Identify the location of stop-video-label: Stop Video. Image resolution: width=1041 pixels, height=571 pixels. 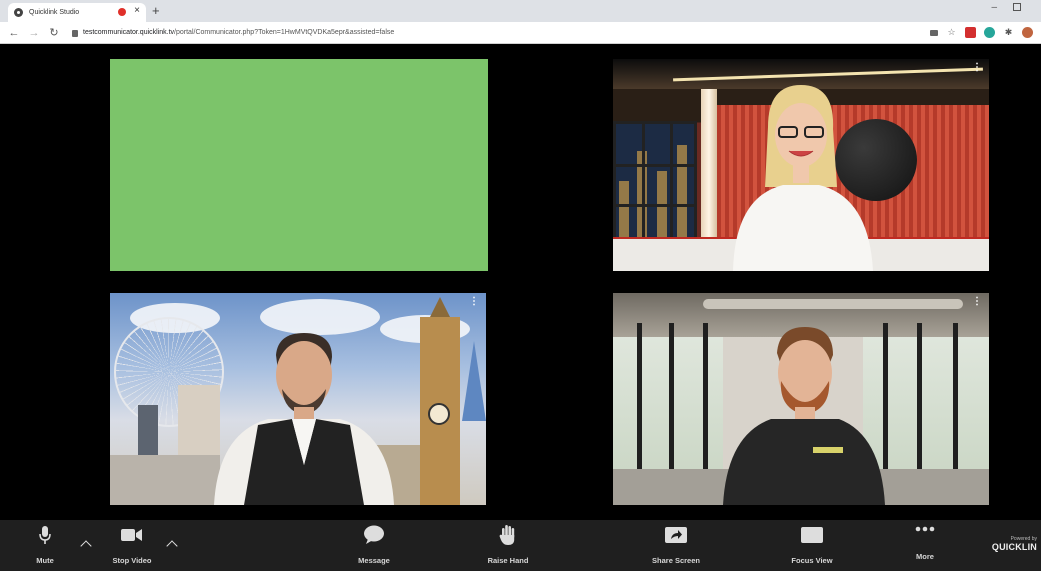
(132, 560).